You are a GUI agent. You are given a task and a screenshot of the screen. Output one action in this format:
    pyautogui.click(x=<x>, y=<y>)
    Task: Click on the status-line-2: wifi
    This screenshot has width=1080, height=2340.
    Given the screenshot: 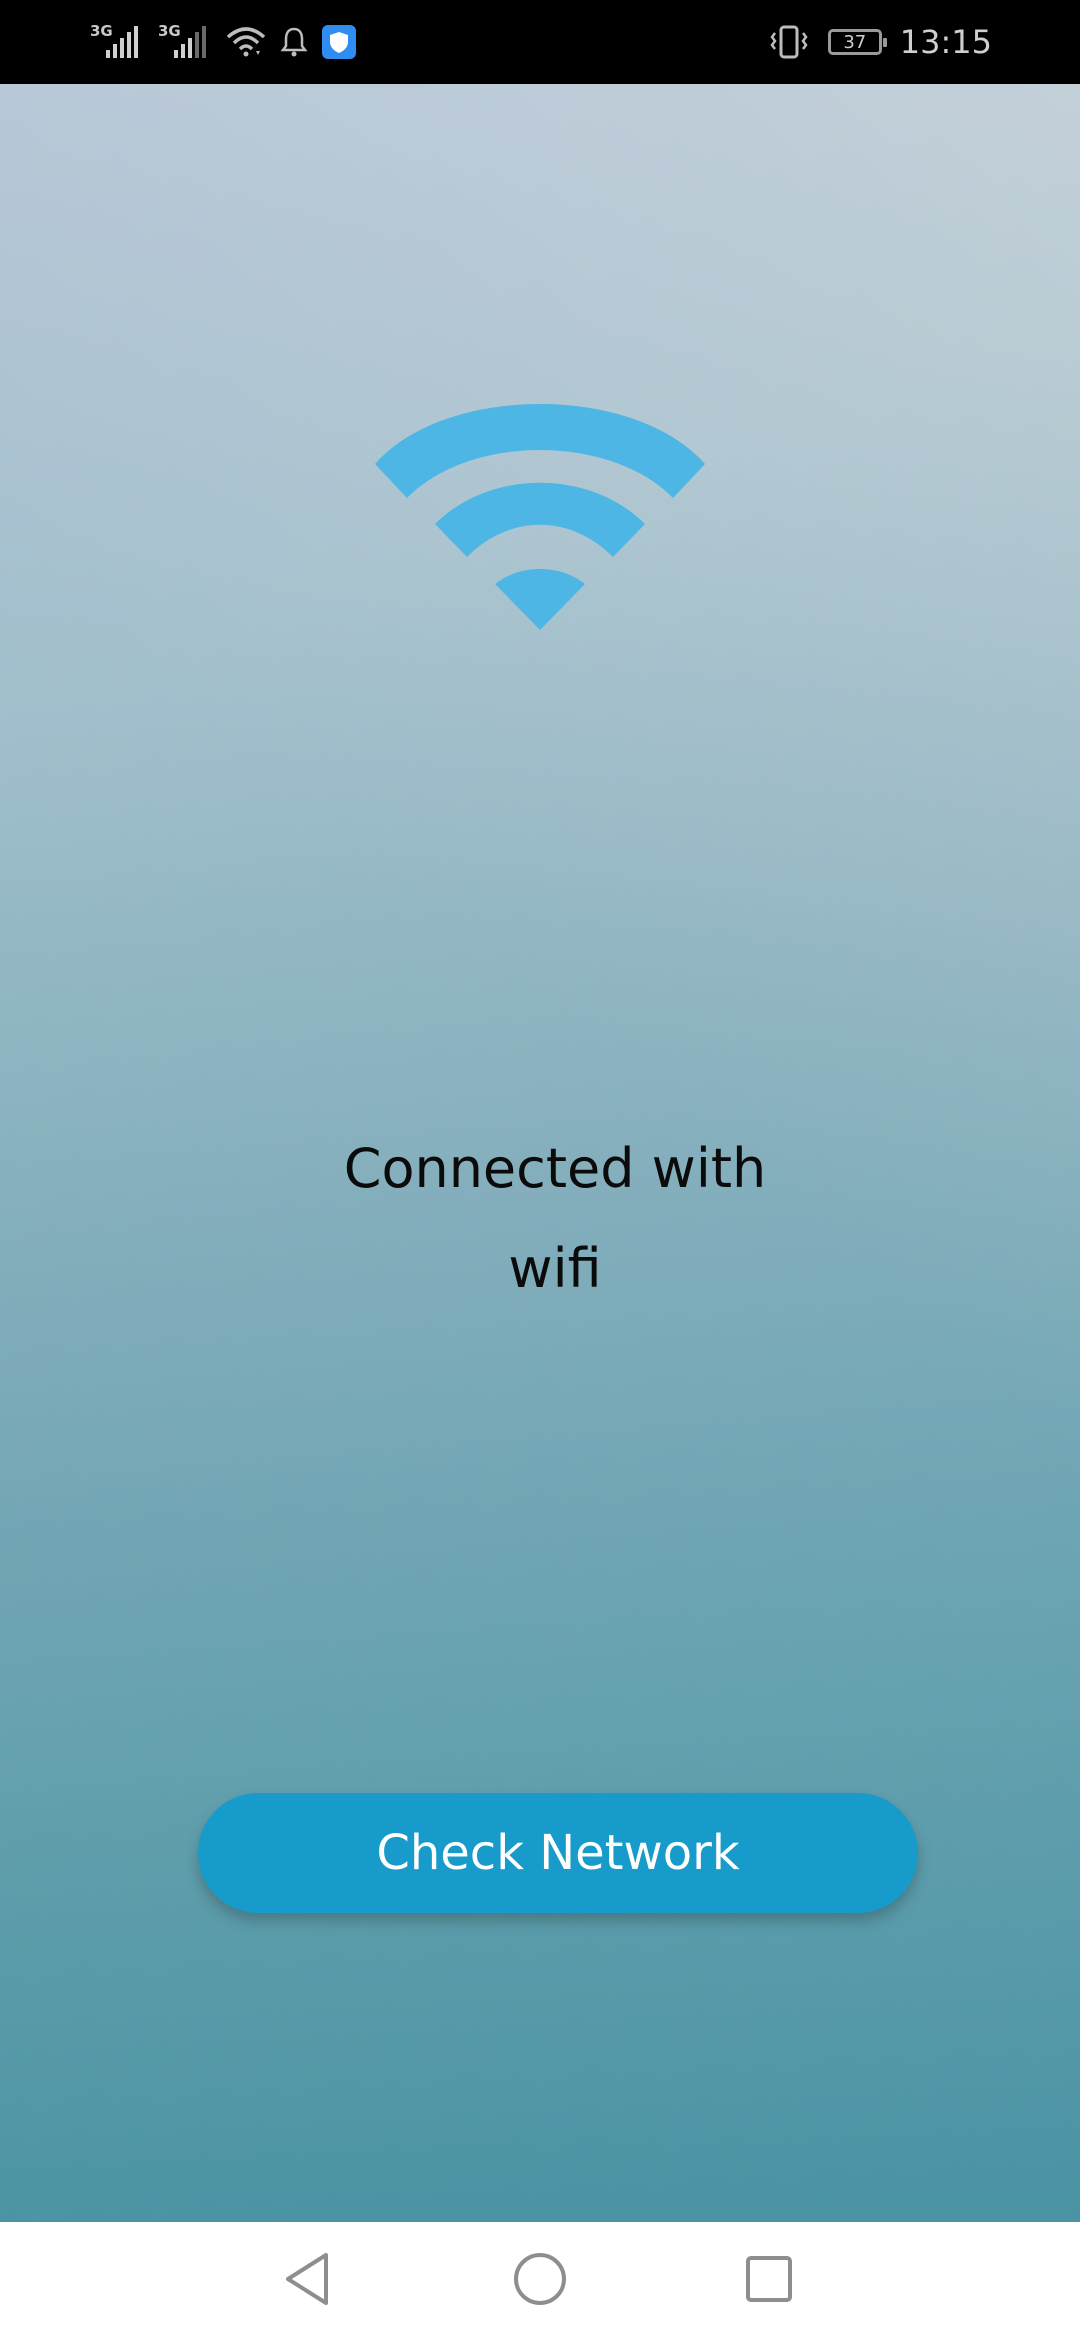 What is the action you would take?
    pyautogui.click(x=555, y=1268)
    